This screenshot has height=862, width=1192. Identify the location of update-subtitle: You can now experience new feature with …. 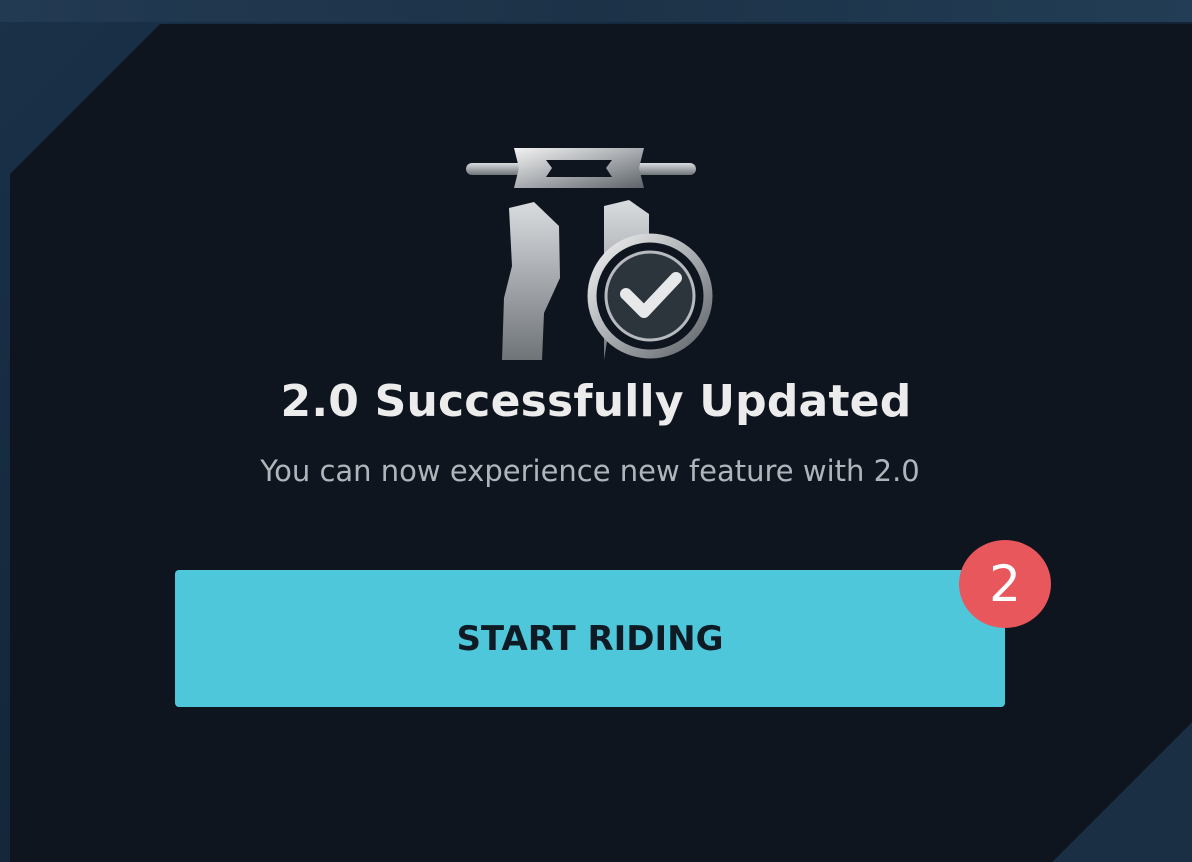
(590, 471).